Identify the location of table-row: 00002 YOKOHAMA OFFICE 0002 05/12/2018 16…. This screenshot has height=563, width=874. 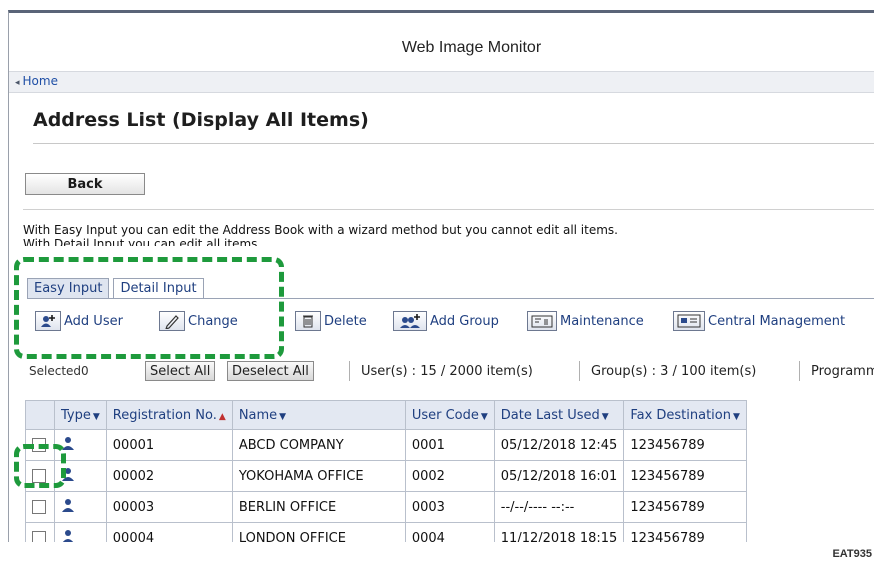
(386, 476).